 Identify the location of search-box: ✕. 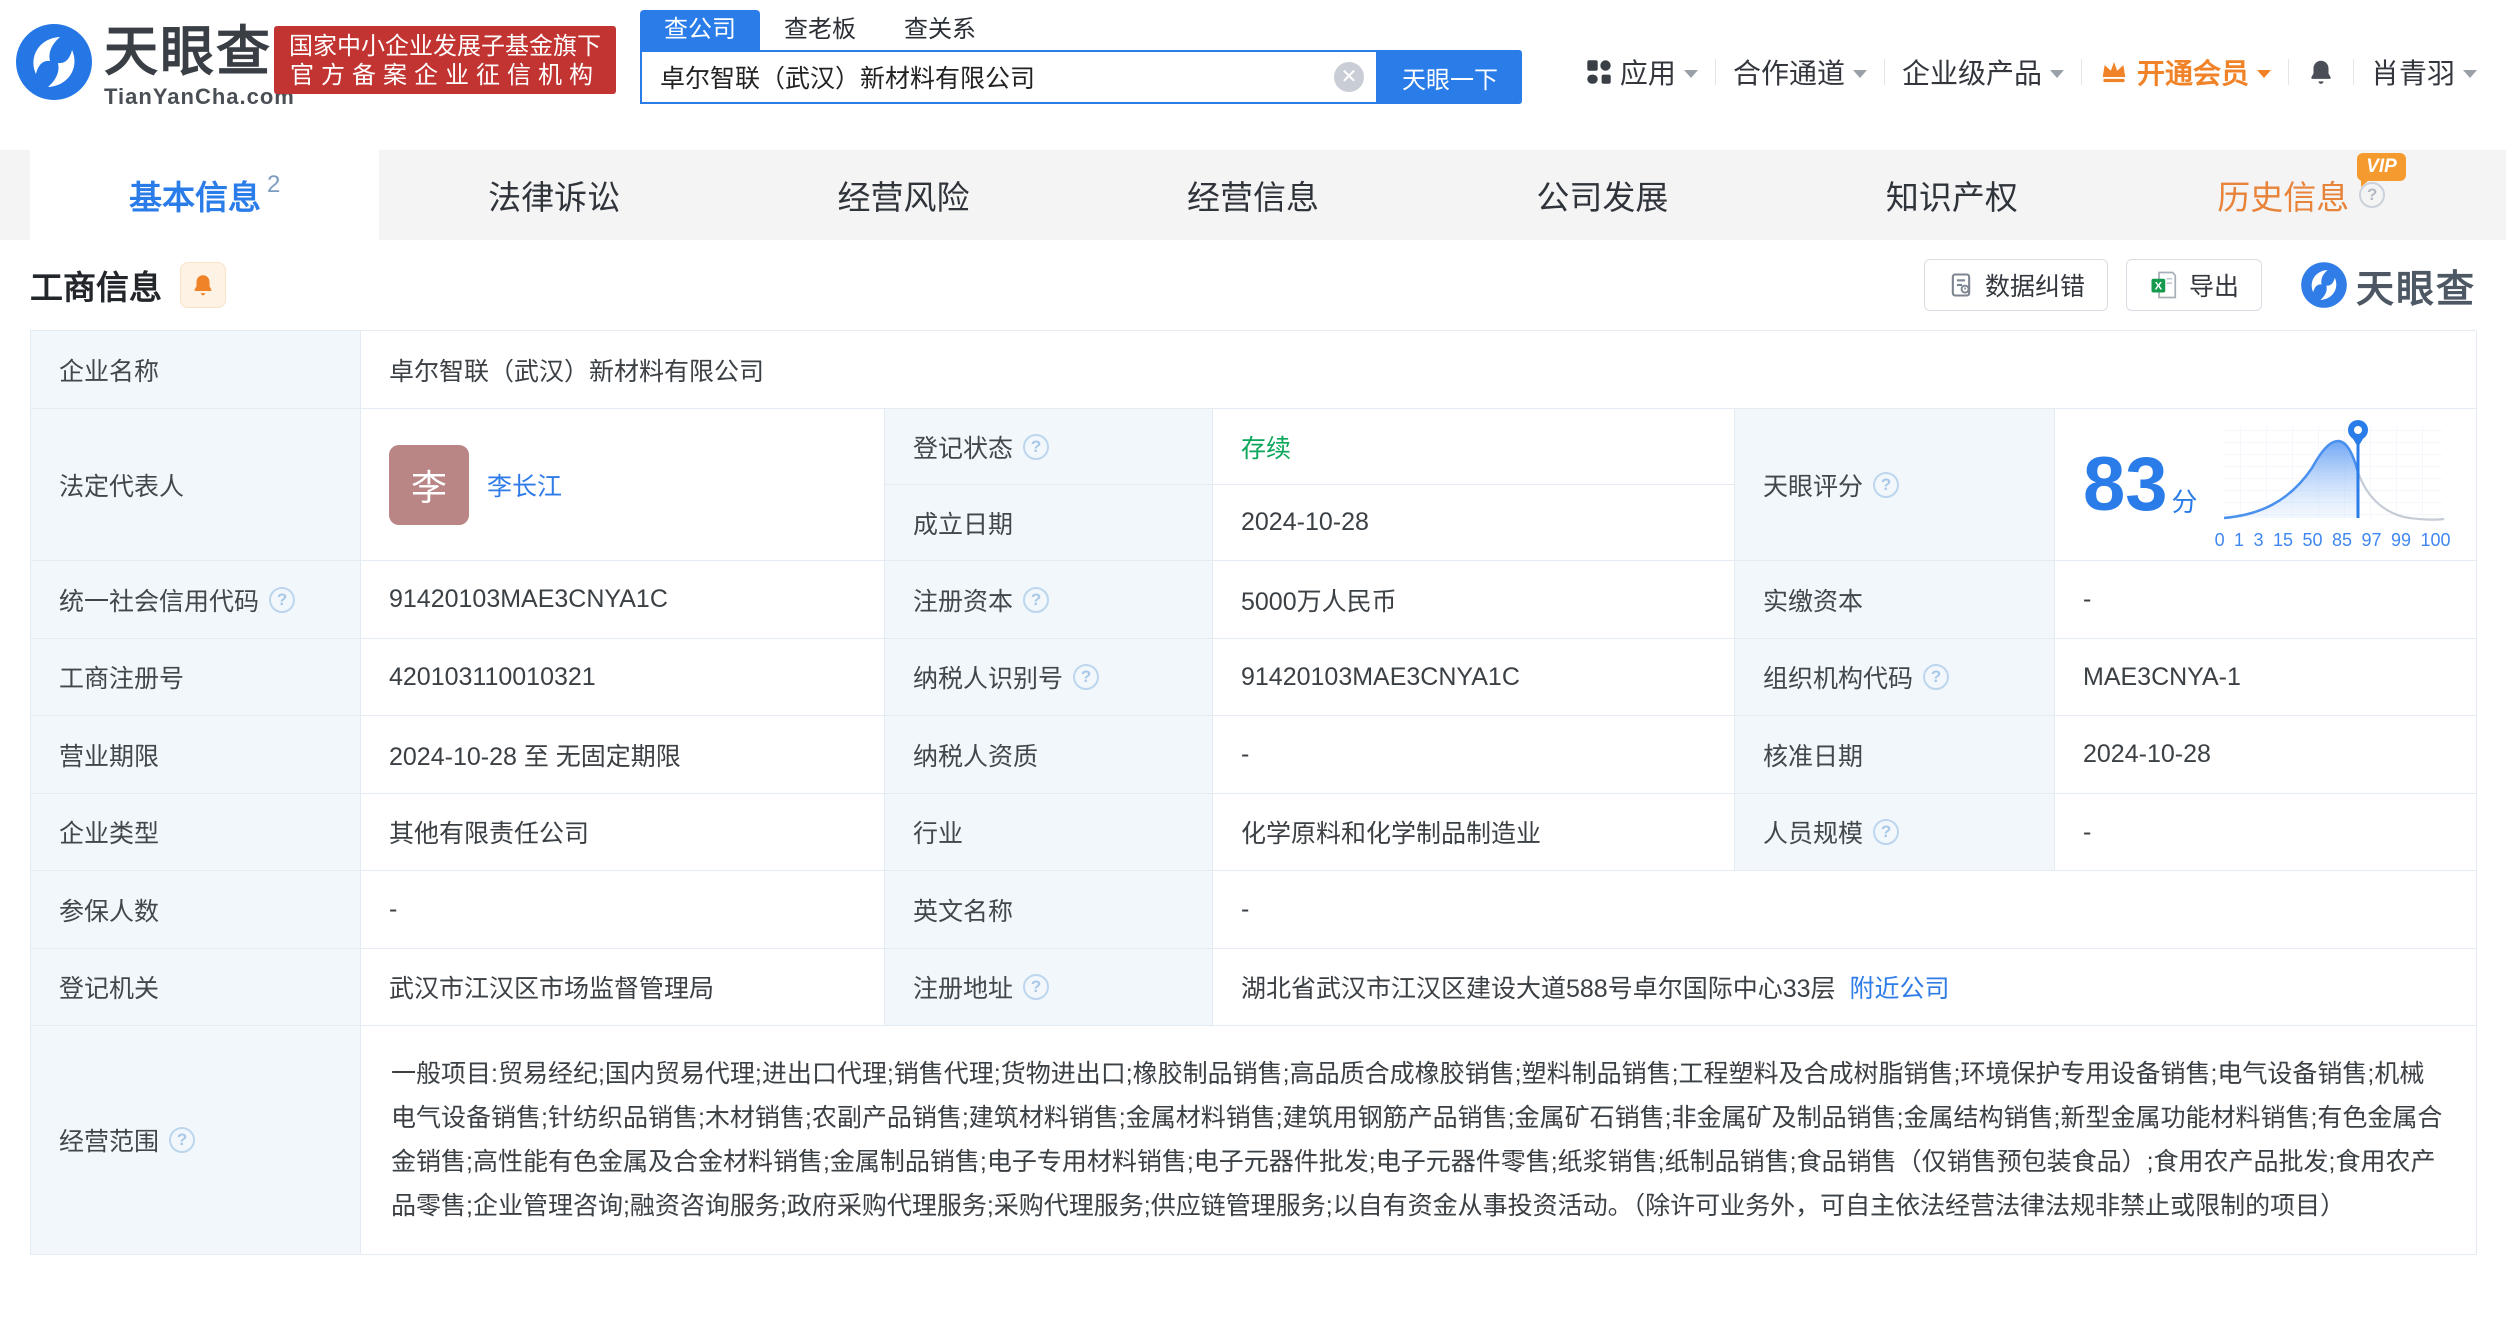
(1009, 77).